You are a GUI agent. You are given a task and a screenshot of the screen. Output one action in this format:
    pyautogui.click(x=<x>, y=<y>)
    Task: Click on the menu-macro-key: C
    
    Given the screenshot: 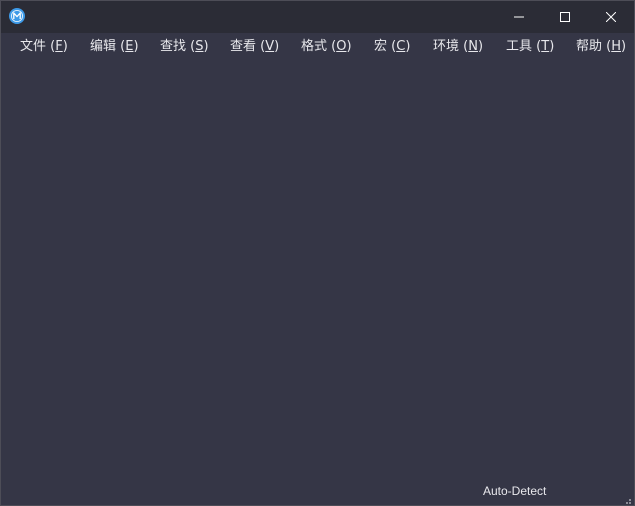 What is the action you would take?
    pyautogui.click(x=401, y=46)
    